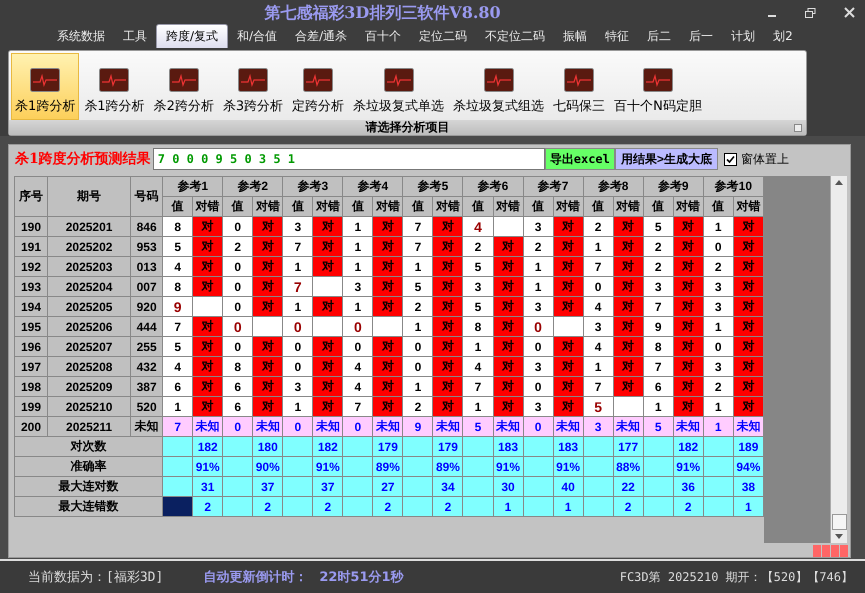  What do you see at coordinates (257, 36) in the screenshot?
I see `menu-tab: 和/合值` at bounding box center [257, 36].